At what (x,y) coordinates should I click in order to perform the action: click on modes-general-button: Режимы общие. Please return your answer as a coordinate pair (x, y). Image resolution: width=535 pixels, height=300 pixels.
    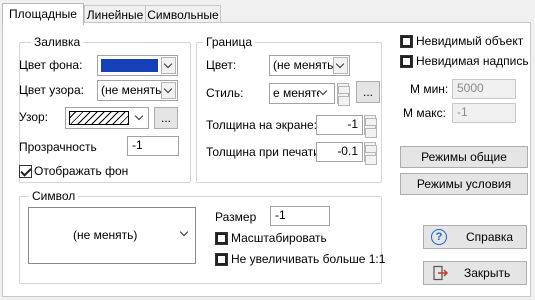
    Looking at the image, I should click on (464, 157).